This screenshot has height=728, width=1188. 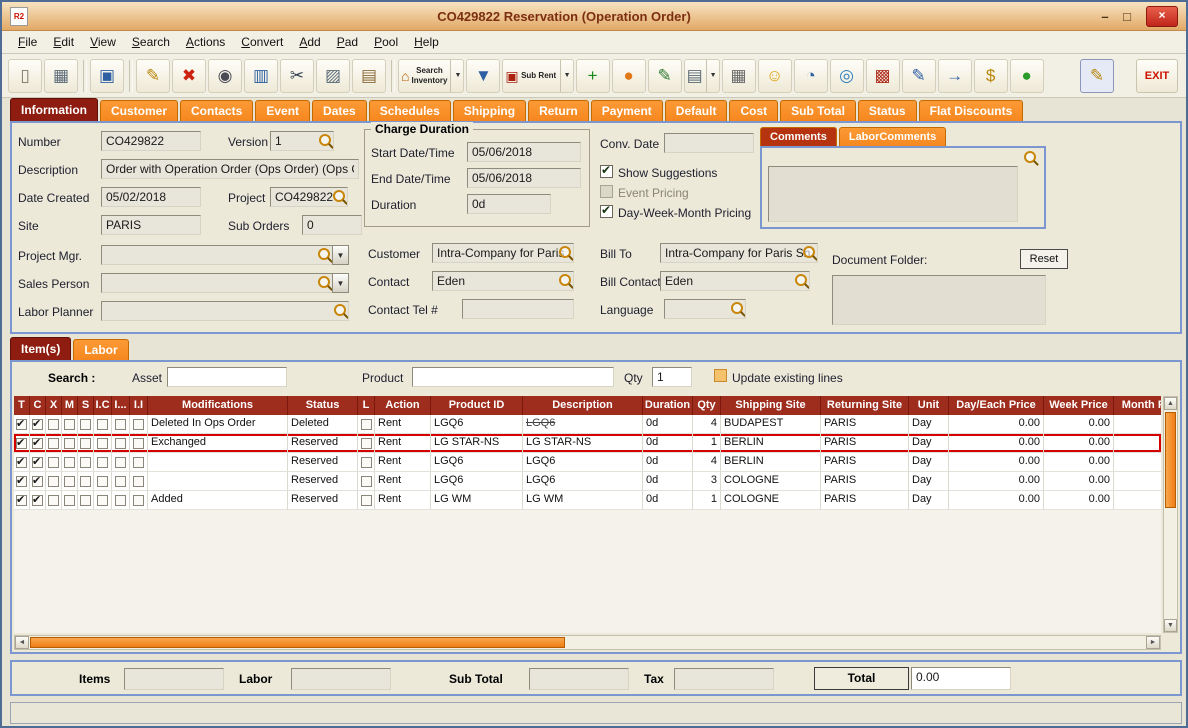 What do you see at coordinates (929, 462) in the screenshot?
I see `table-cell: Day` at bounding box center [929, 462].